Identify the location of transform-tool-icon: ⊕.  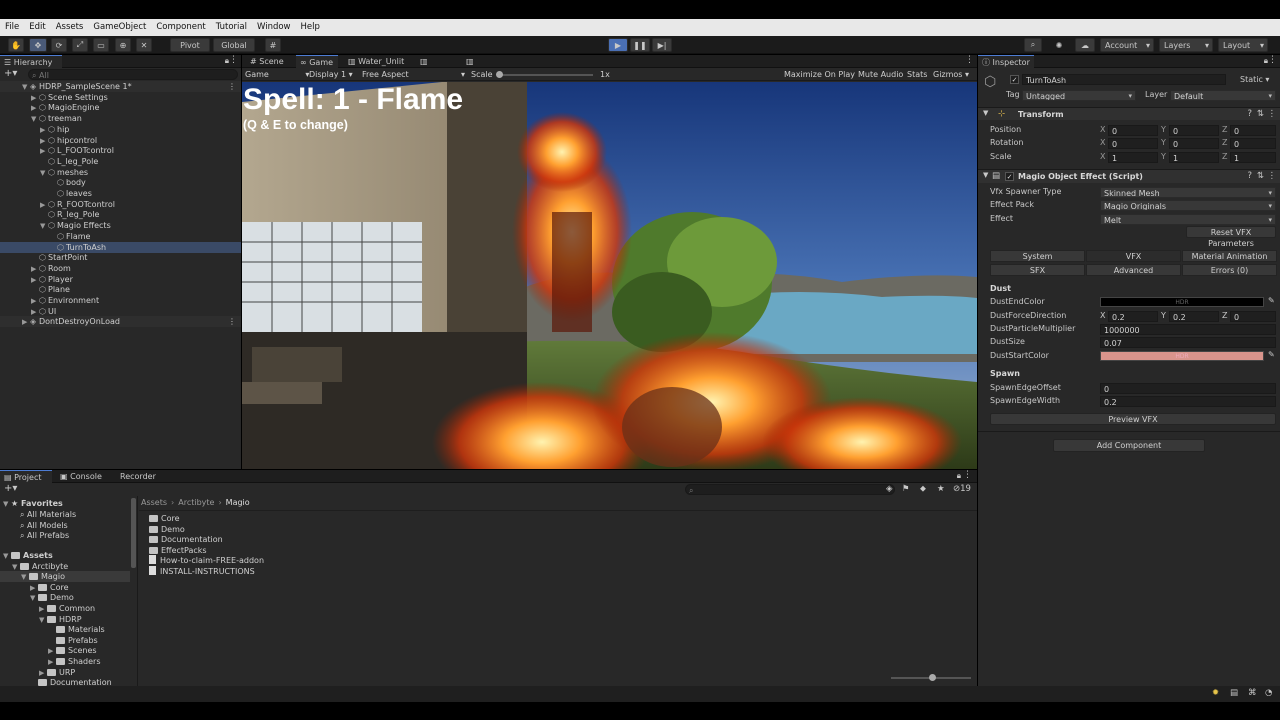
(123, 45).